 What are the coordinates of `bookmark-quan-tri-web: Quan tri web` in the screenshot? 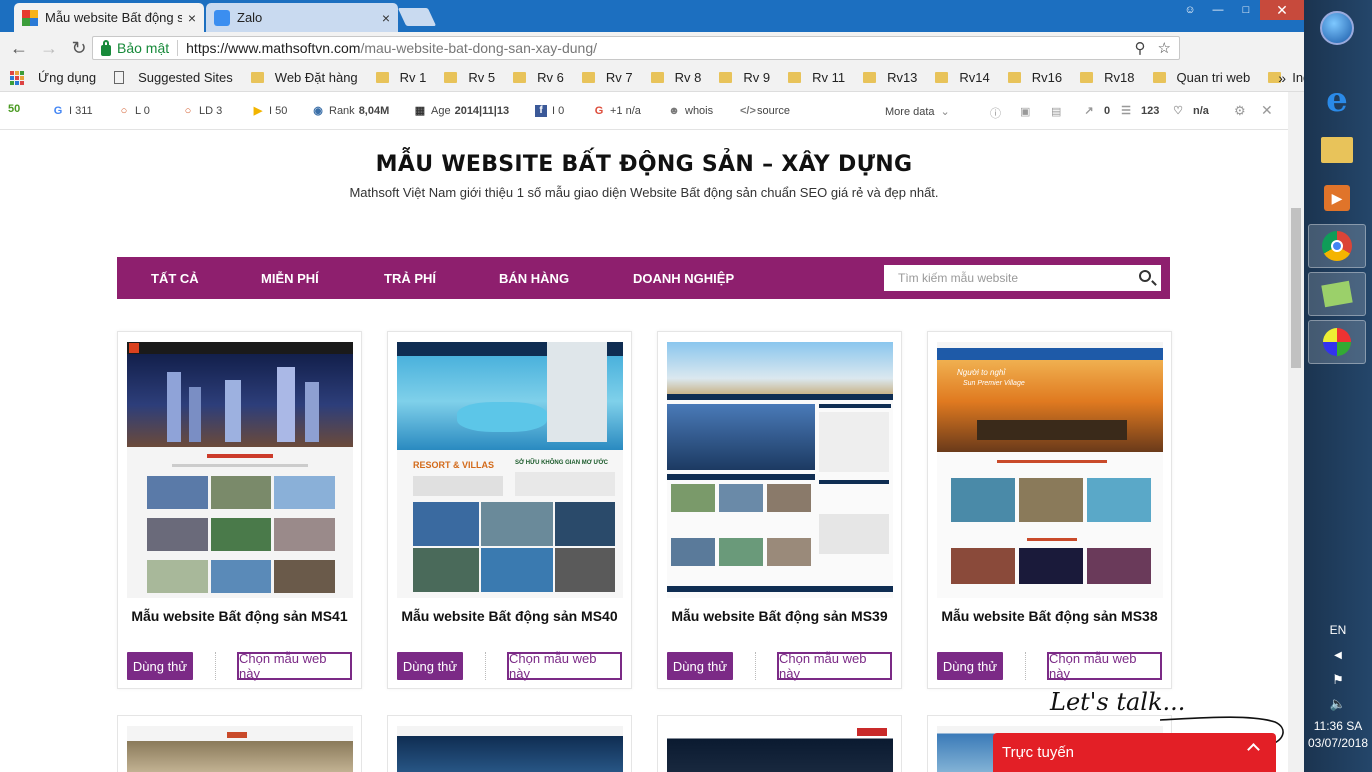 It's located at (1201, 77).